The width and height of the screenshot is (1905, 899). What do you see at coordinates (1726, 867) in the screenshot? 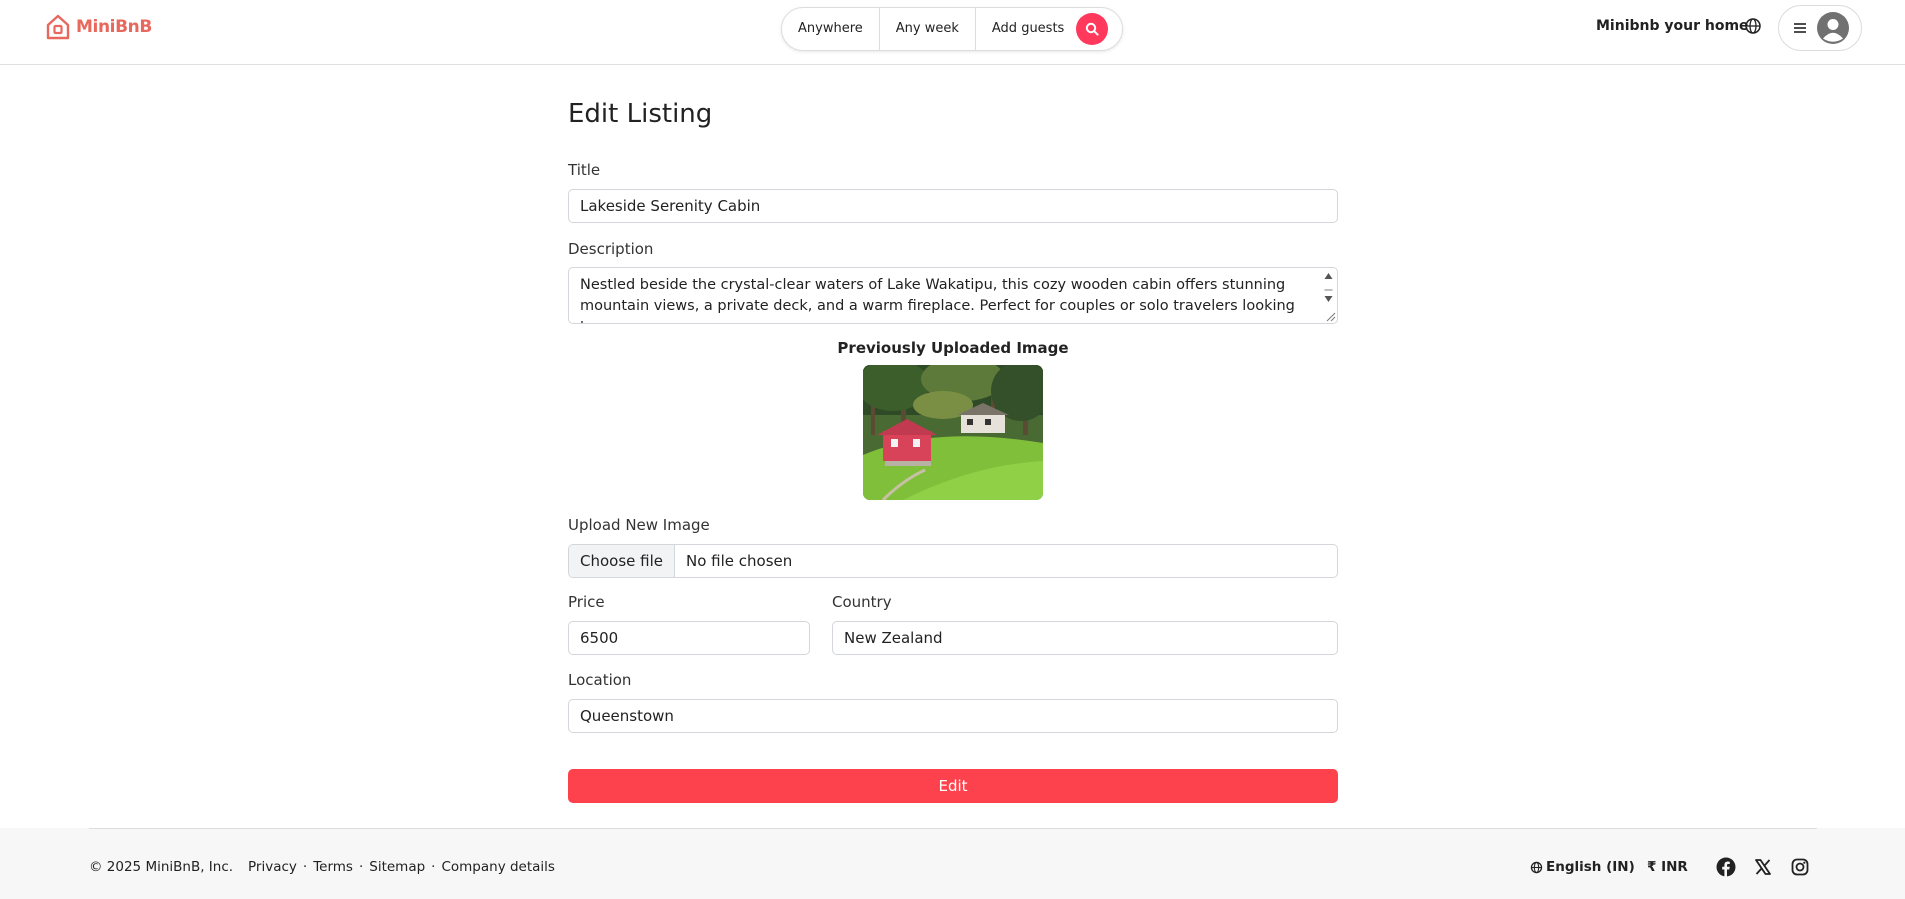
I see `facebook-icon` at bounding box center [1726, 867].